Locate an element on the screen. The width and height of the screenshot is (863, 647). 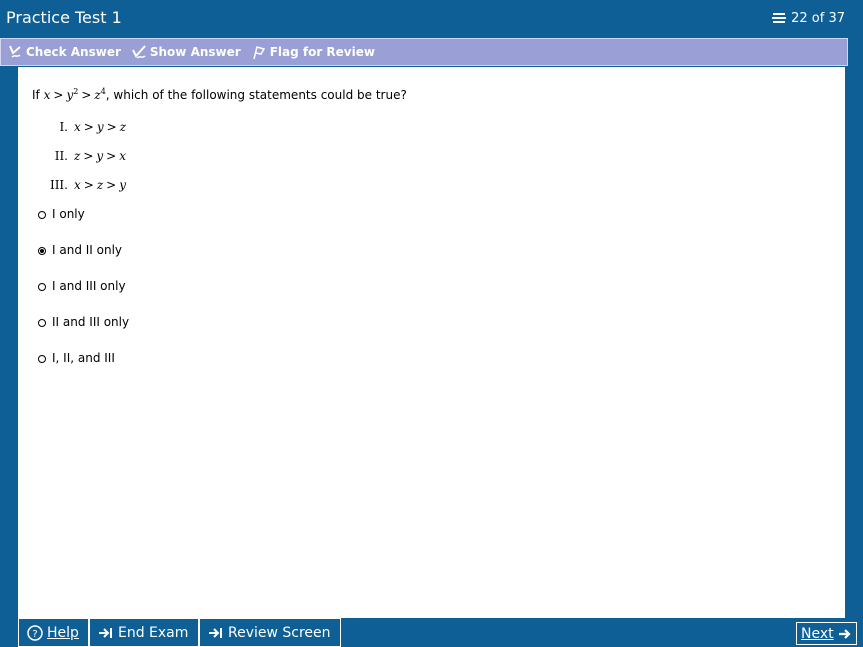
next-label: Next is located at coordinates (817, 633).